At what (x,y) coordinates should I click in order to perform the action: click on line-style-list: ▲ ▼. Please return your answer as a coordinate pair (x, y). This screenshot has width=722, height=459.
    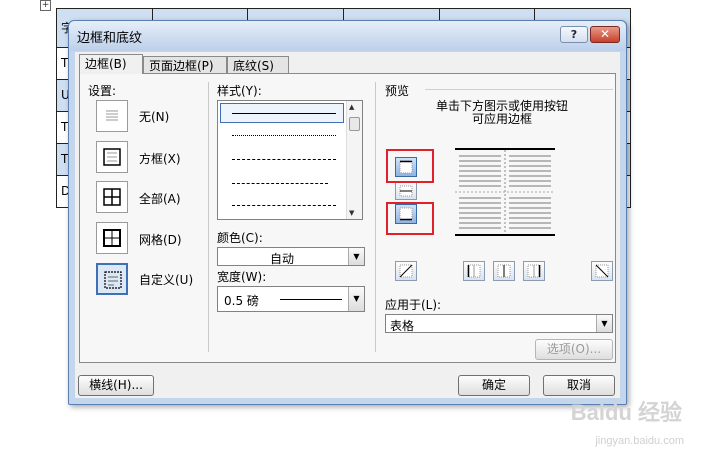
    Looking at the image, I should click on (290, 160).